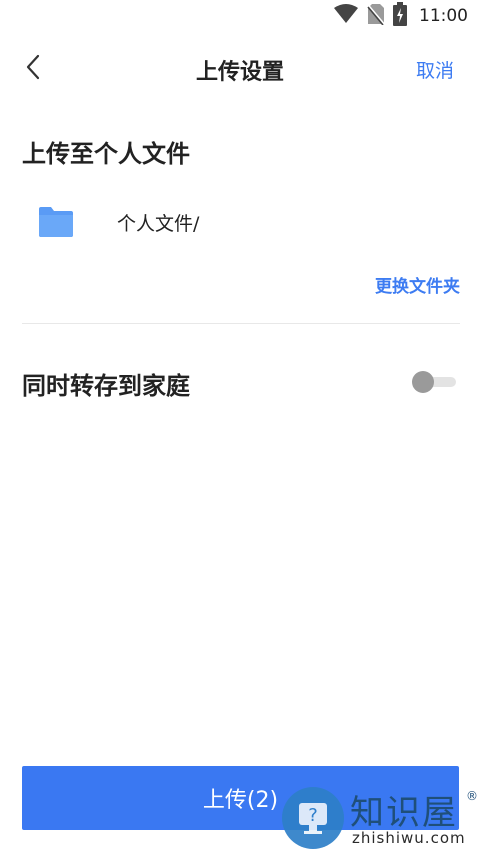 Image resolution: width=480 pixels, height=853 pixels. Describe the element at coordinates (472, 796) in the screenshot. I see `watermark-registered: ®` at that location.